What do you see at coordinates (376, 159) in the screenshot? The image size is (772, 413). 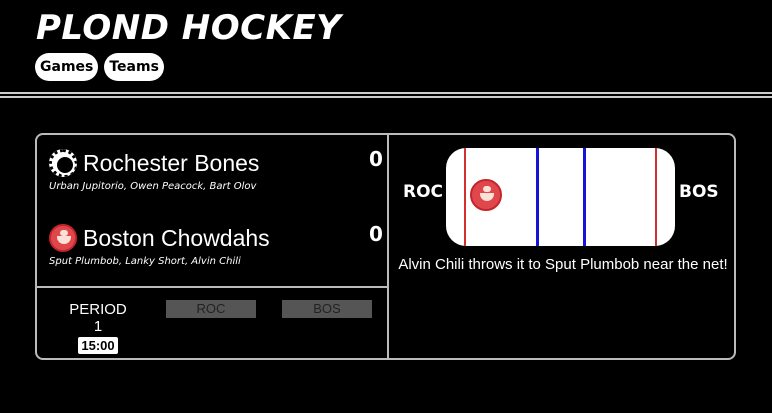 I see `home-score: 0` at bounding box center [376, 159].